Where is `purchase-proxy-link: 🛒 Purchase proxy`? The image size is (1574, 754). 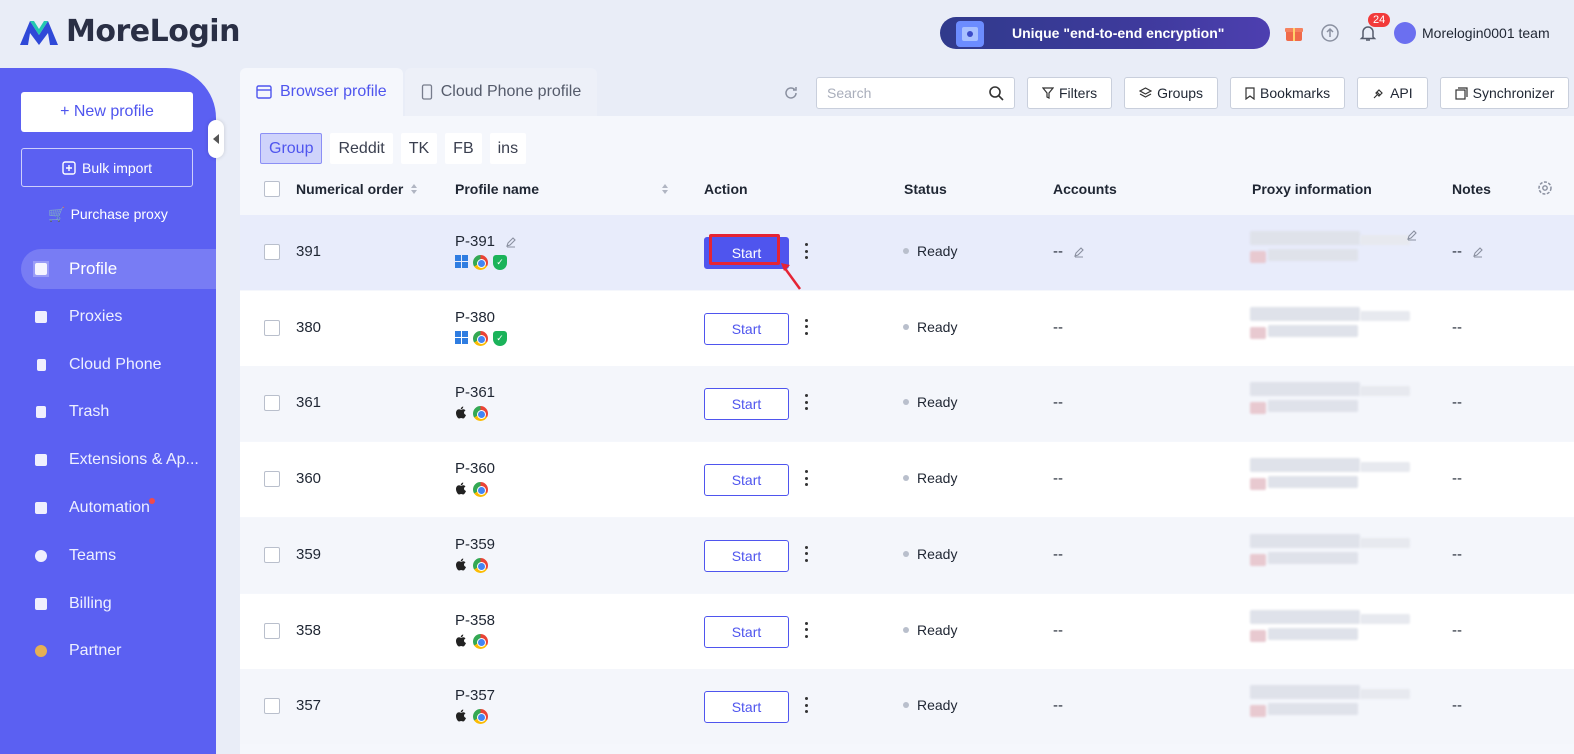
purchase-proxy-link: 🛒 Purchase proxy is located at coordinates (108, 214).